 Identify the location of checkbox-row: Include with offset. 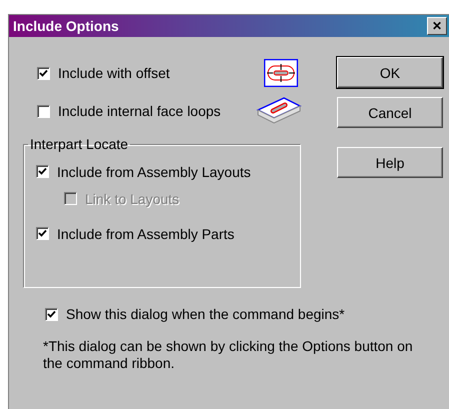
(103, 73).